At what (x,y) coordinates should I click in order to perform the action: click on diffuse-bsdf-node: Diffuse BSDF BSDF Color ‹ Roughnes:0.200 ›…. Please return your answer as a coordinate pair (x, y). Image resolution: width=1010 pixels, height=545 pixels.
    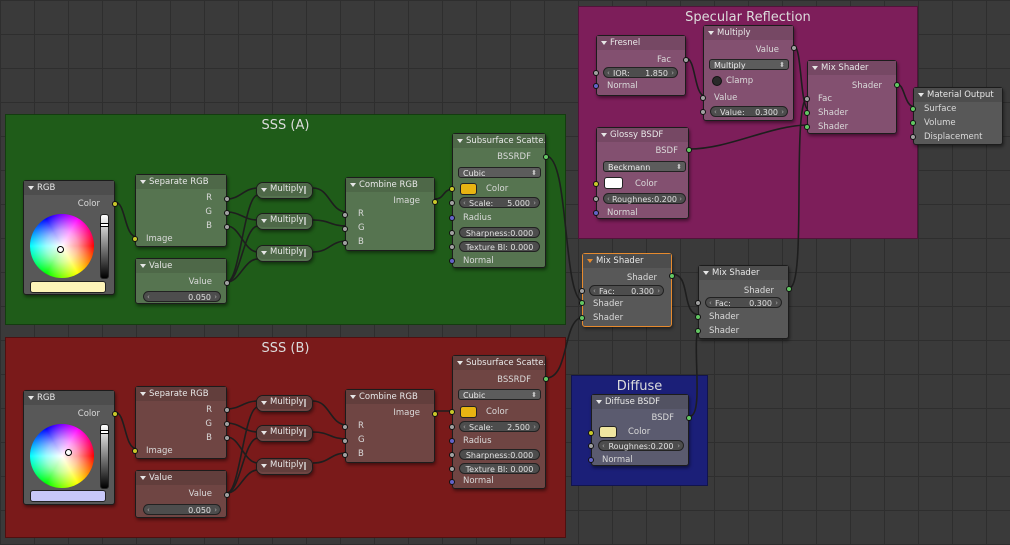
    Looking at the image, I should click on (640, 430).